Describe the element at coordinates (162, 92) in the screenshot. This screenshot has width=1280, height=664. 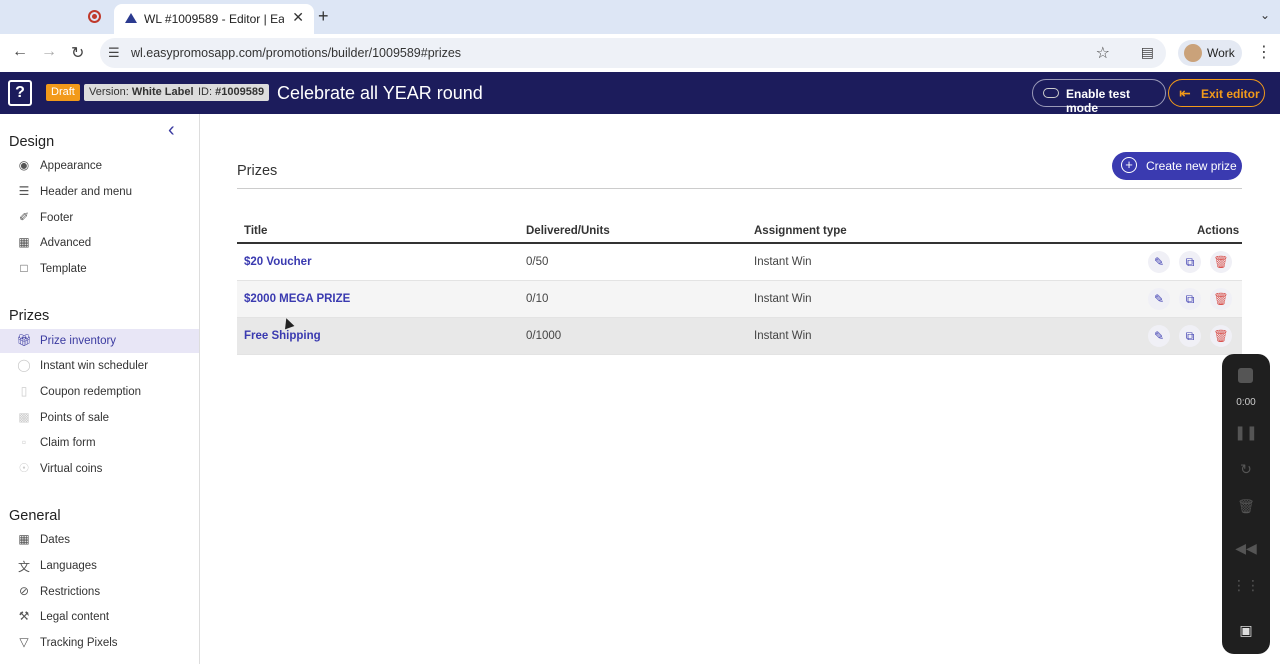
I see `version-badge-value: White Label` at that location.